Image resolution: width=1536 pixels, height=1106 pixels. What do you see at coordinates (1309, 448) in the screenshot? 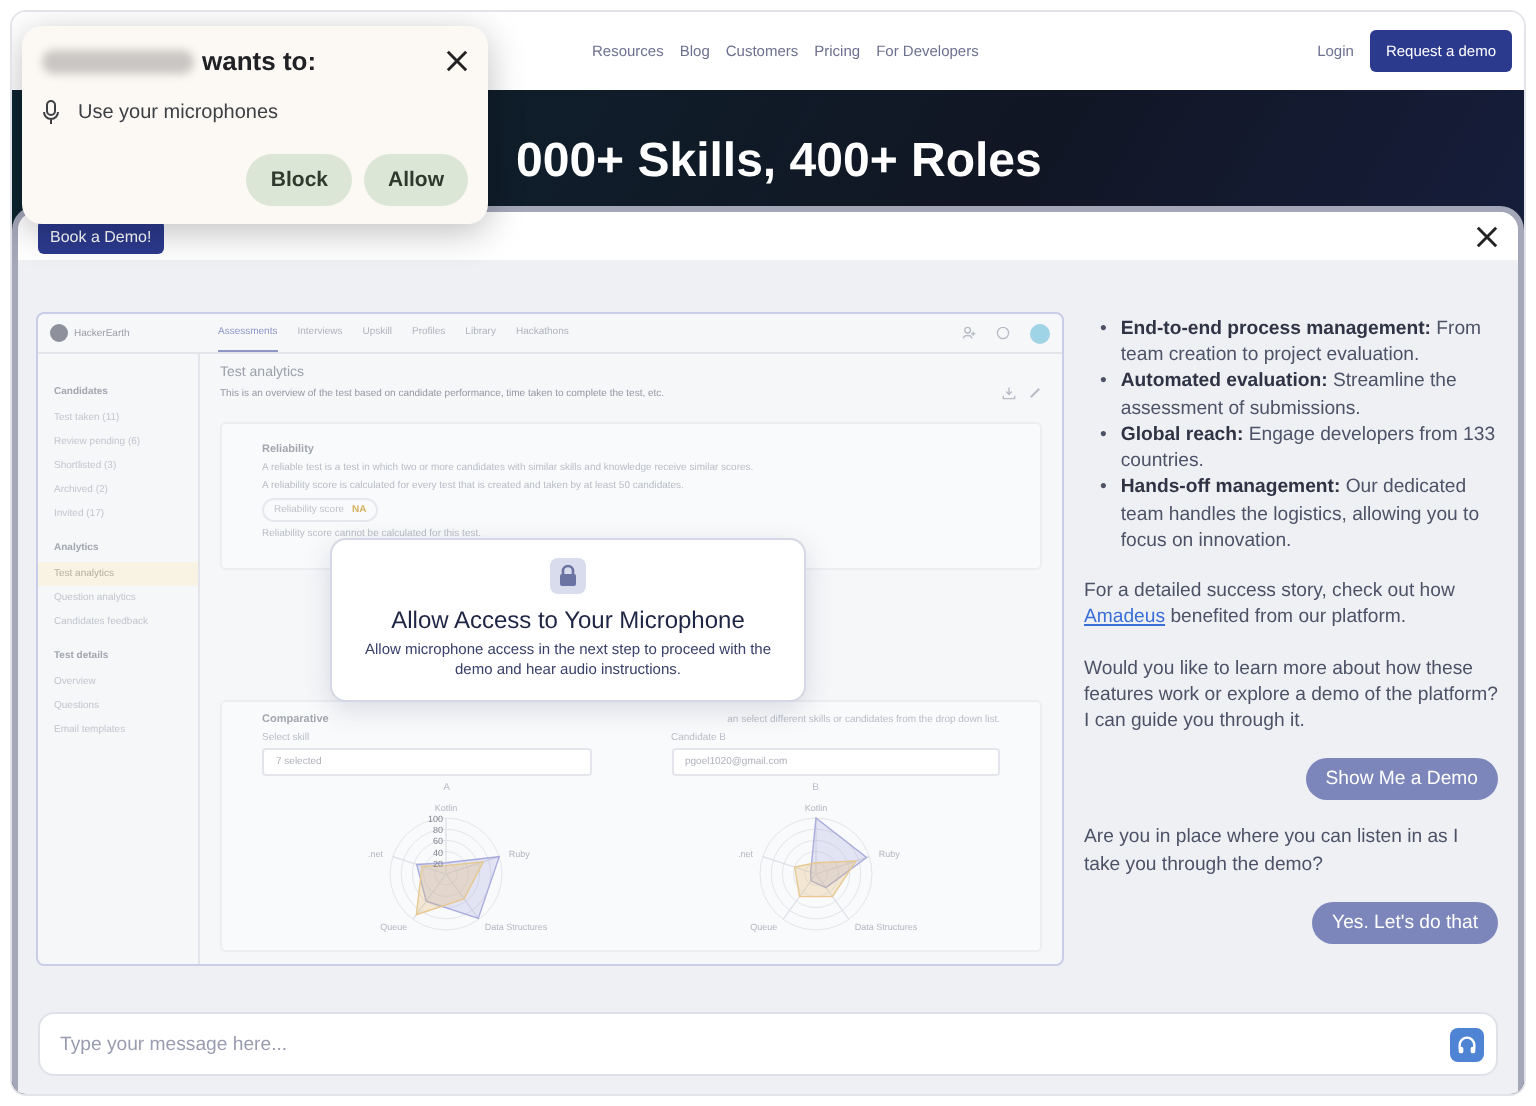
I see `feature-item: Global reach: Engage developers from 133 countries.` at bounding box center [1309, 448].